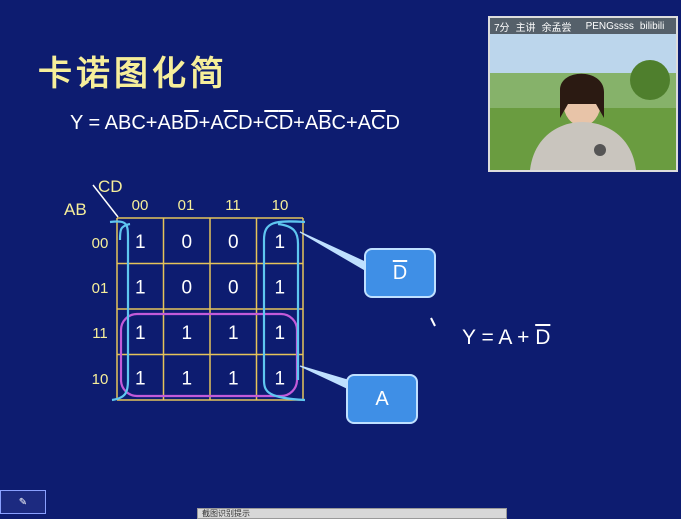 This screenshot has width=681, height=519. What do you see at coordinates (100, 288) in the screenshot?
I see `row-label: 01` at bounding box center [100, 288].